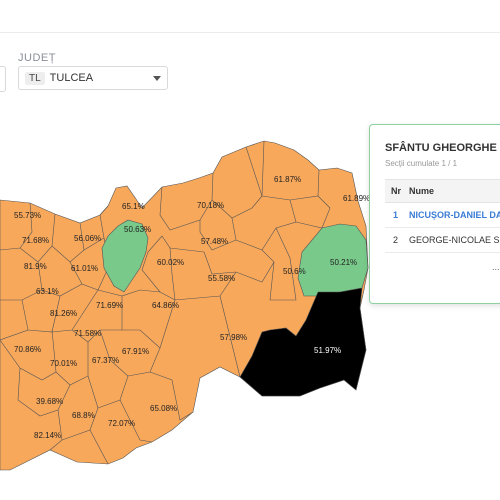 The width and height of the screenshot is (500, 500). I want to click on commune-percent-label: 81.9%, so click(35, 266).